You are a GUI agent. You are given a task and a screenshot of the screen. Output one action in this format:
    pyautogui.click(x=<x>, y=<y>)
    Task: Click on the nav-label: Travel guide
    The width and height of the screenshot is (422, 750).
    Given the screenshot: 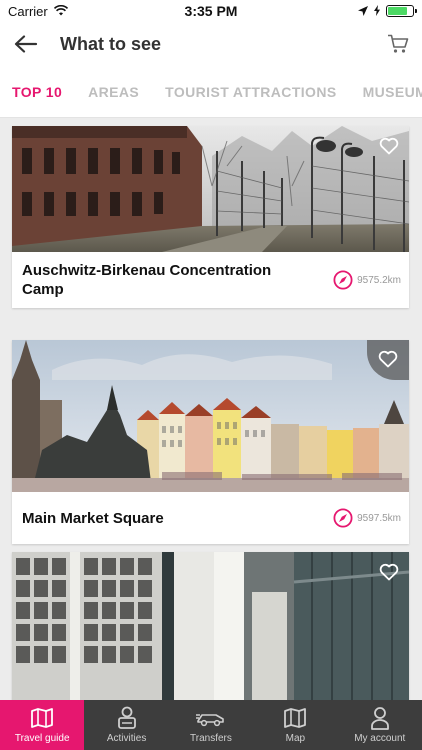 What is the action you would take?
    pyautogui.click(x=42, y=738)
    